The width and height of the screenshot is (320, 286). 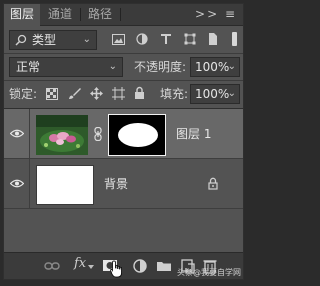 What do you see at coordinates (164, 266) in the screenshot?
I see `new-group-folder-icon` at bounding box center [164, 266].